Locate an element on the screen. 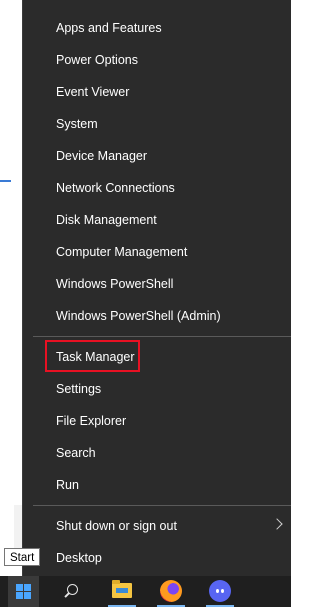 Image resolution: width=320 pixels, height=607 pixels. start-tooltip: Start is located at coordinates (22, 557).